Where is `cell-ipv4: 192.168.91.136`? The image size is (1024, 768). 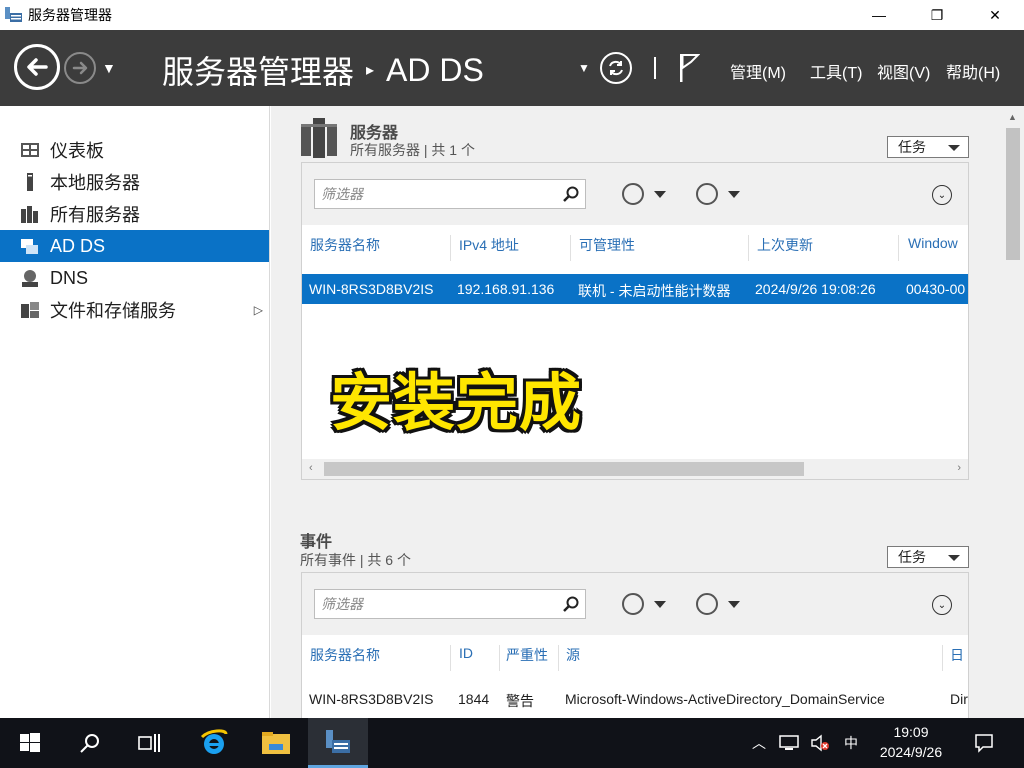 cell-ipv4: 192.168.91.136 is located at coordinates (506, 289).